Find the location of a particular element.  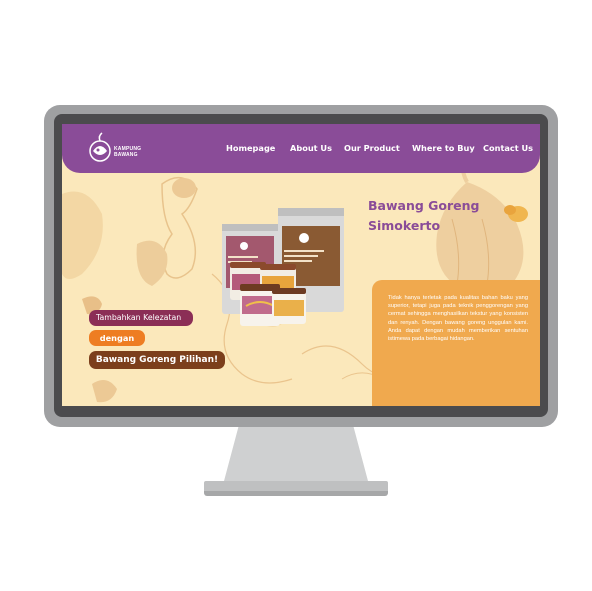

nav-about-us: About Us is located at coordinates (311, 148).